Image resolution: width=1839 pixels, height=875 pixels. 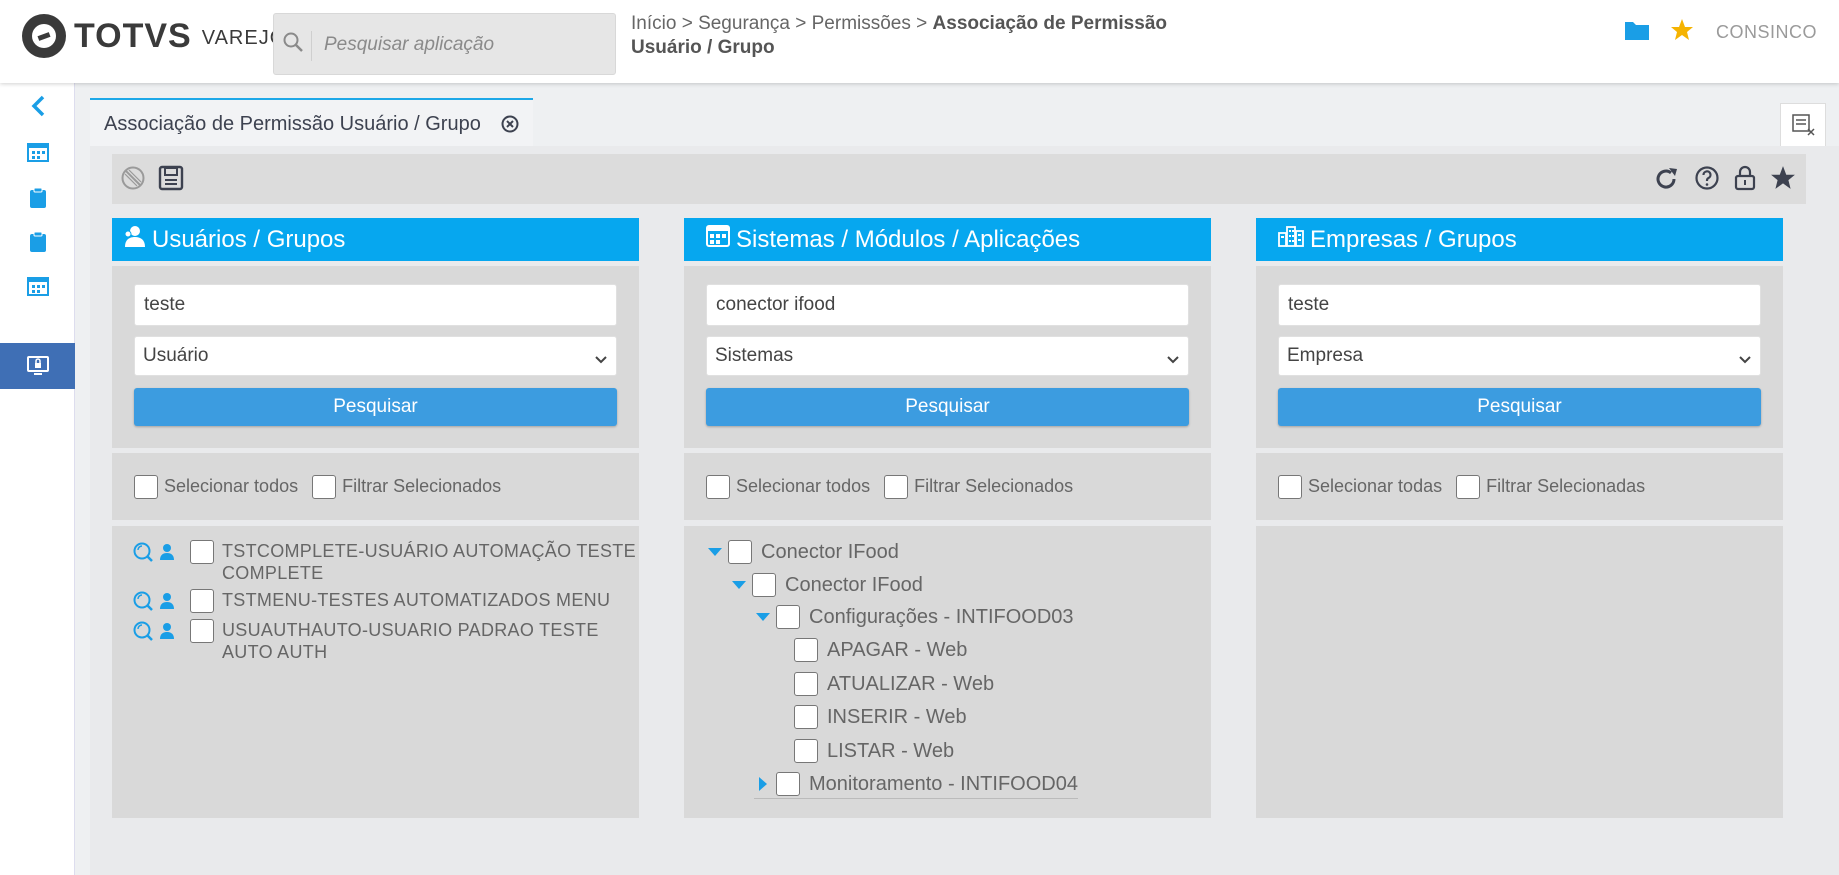 What do you see at coordinates (1707, 180) in the screenshot?
I see `help-icon` at bounding box center [1707, 180].